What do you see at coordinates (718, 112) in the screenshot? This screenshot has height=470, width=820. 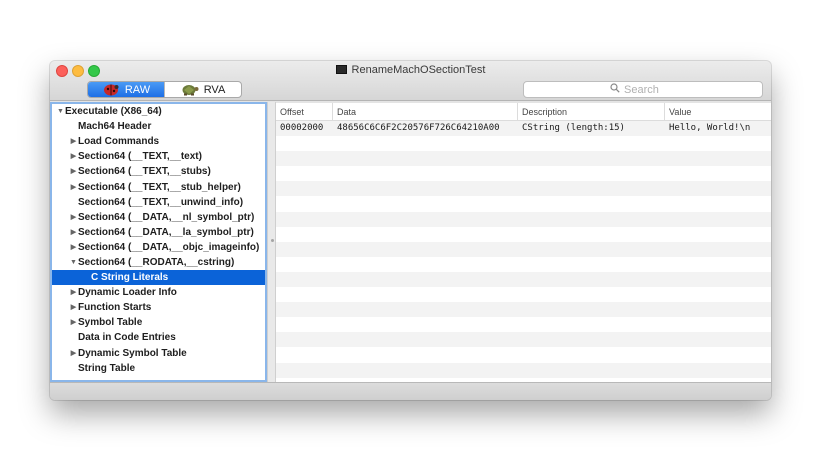 I see `column-header-value: Value` at bounding box center [718, 112].